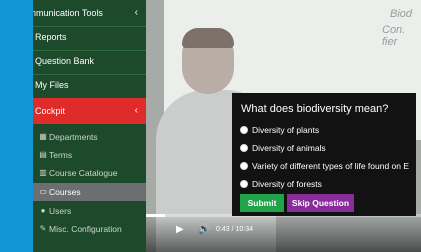 The height and width of the screenshot is (252, 421). Describe the element at coordinates (204, 229) in the screenshot. I see `volume-icon: 🔊` at that location.